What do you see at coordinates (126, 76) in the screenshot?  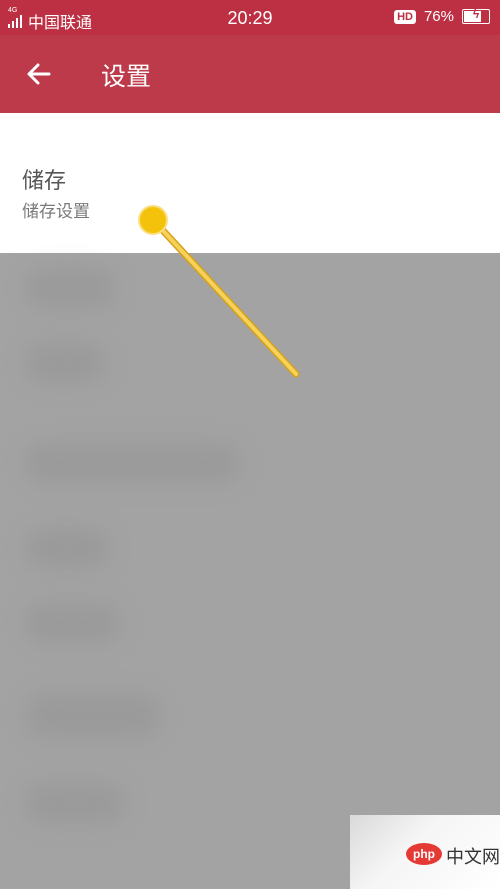 I see `page-title: 设置` at bounding box center [126, 76].